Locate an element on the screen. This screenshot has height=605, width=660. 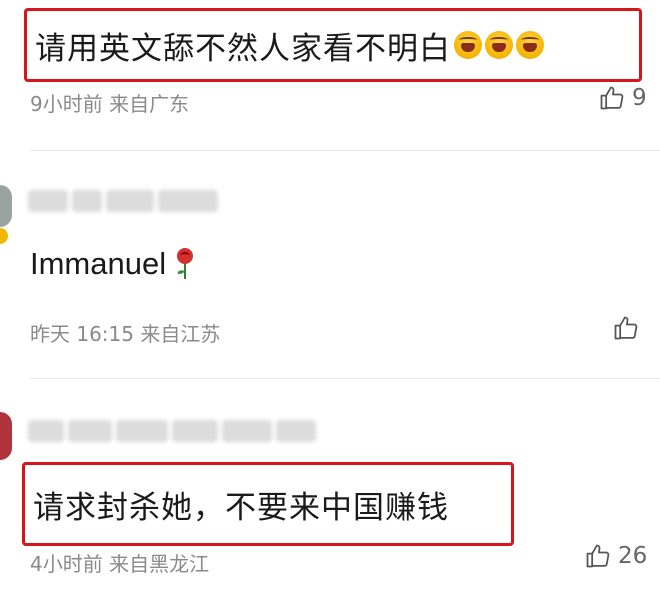
comment-location: 来自黑龙江 is located at coordinates (159, 564).